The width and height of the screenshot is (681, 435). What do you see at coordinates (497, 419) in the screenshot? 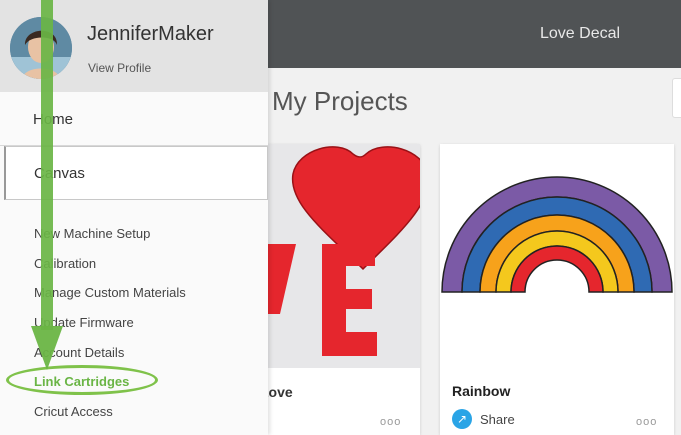
I see `share-label: Share` at bounding box center [497, 419].